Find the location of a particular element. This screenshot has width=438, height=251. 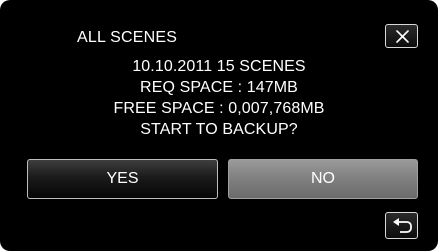

message-line-required-space: REQ SPACE : 147MB is located at coordinates (219, 87).